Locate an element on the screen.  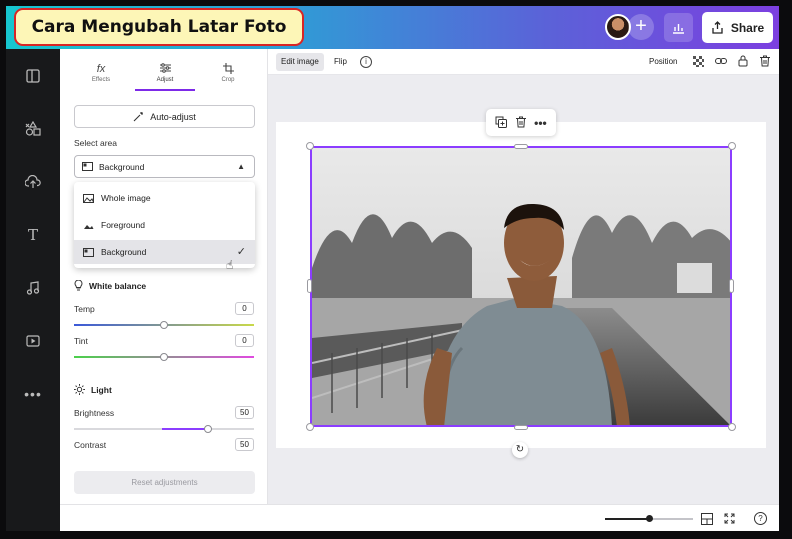
reset-adjustments-button: Reset adjustments is located at coordinates (164, 482).